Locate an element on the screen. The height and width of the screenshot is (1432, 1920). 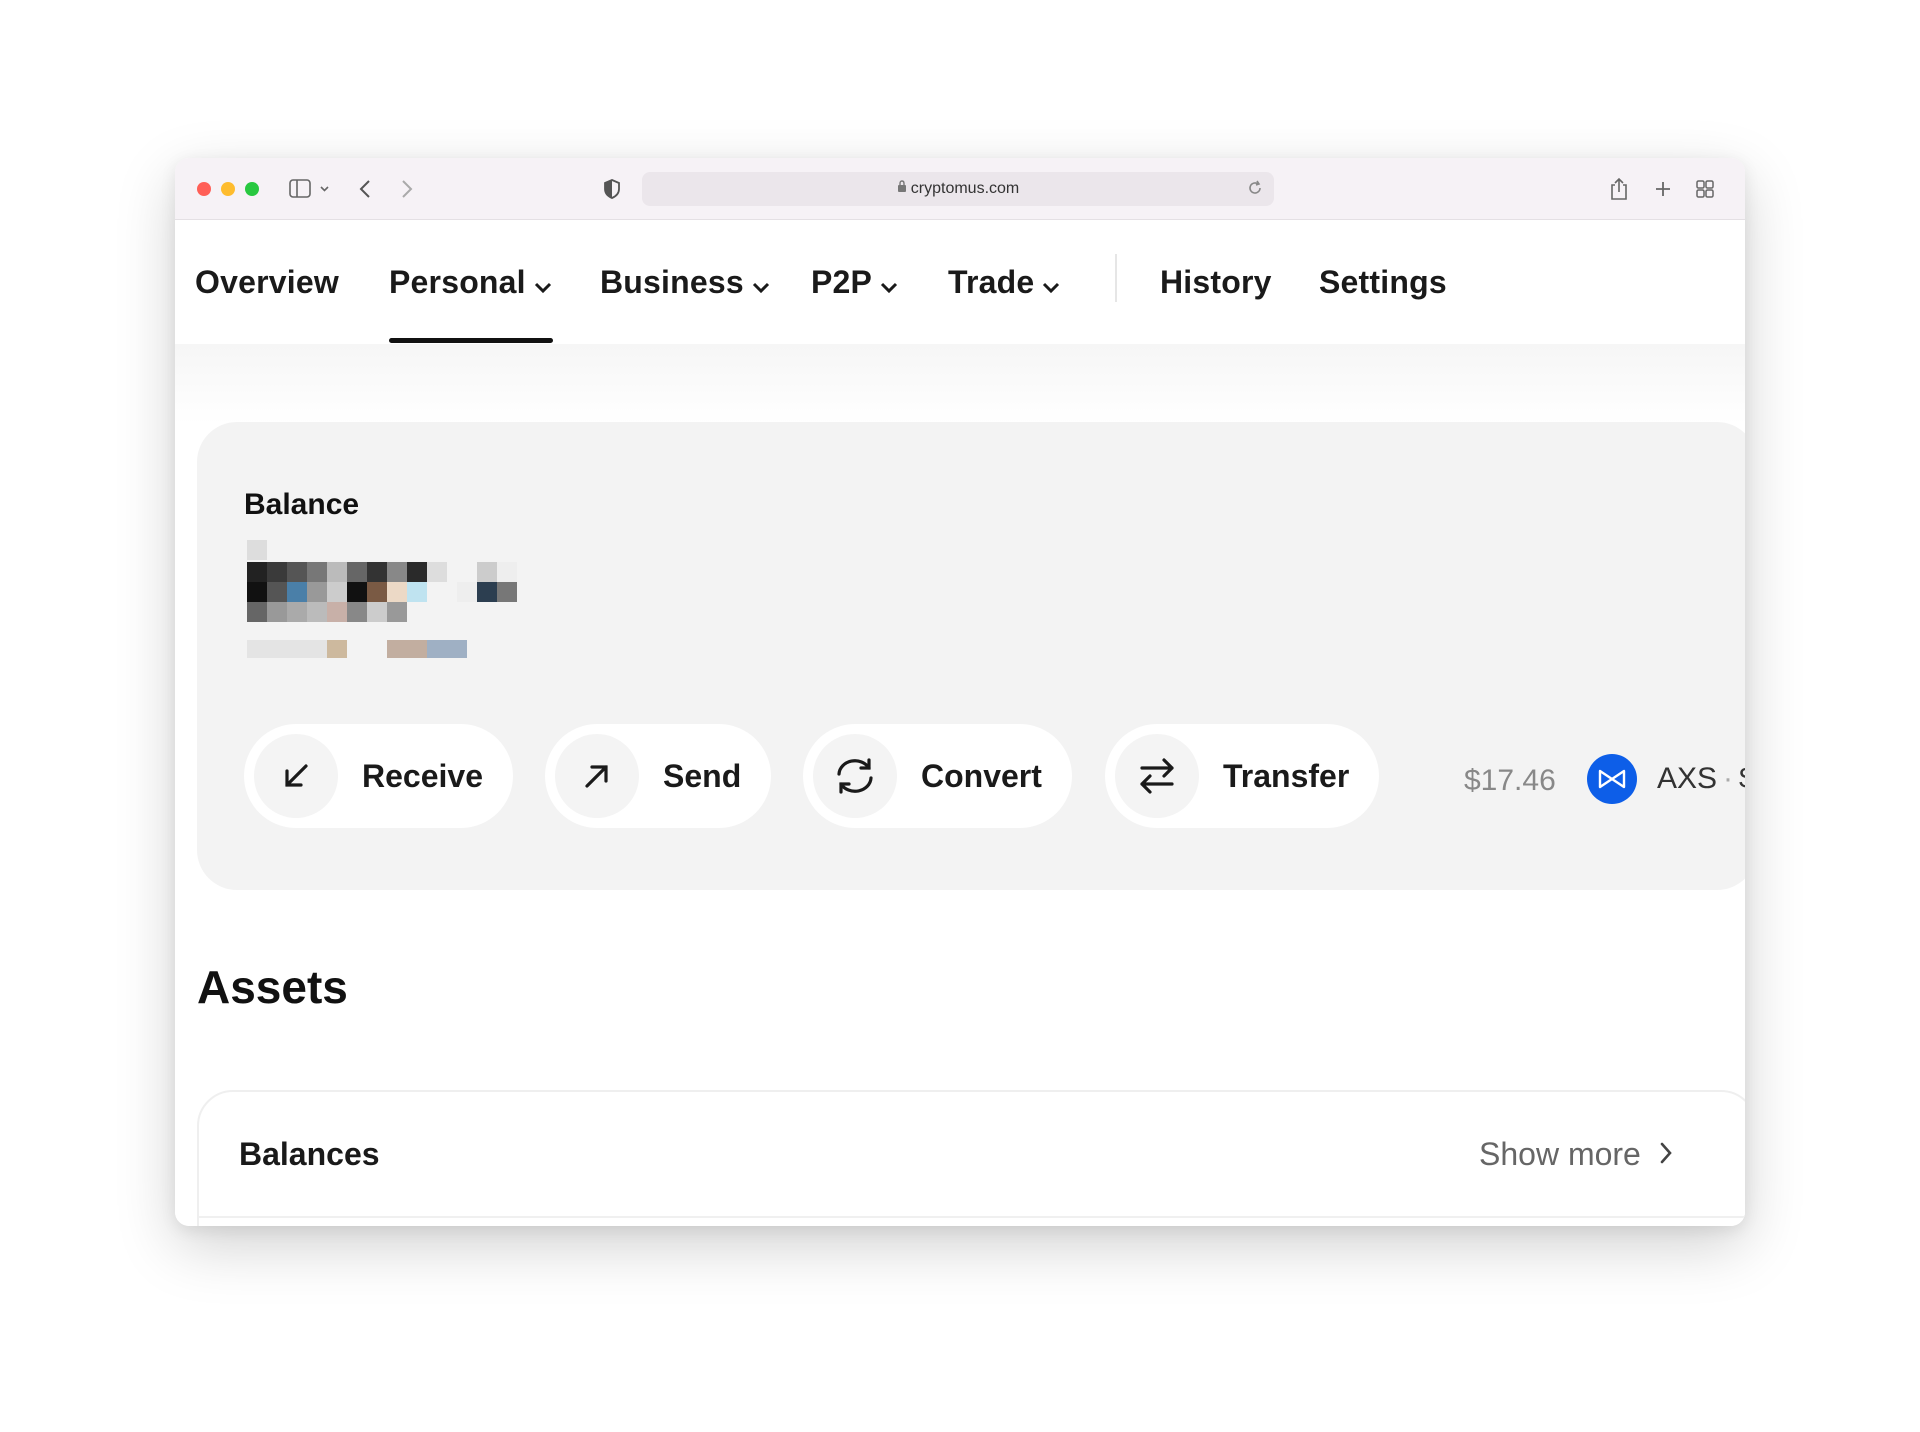
ticker-price: $17.46 is located at coordinates (1510, 780).